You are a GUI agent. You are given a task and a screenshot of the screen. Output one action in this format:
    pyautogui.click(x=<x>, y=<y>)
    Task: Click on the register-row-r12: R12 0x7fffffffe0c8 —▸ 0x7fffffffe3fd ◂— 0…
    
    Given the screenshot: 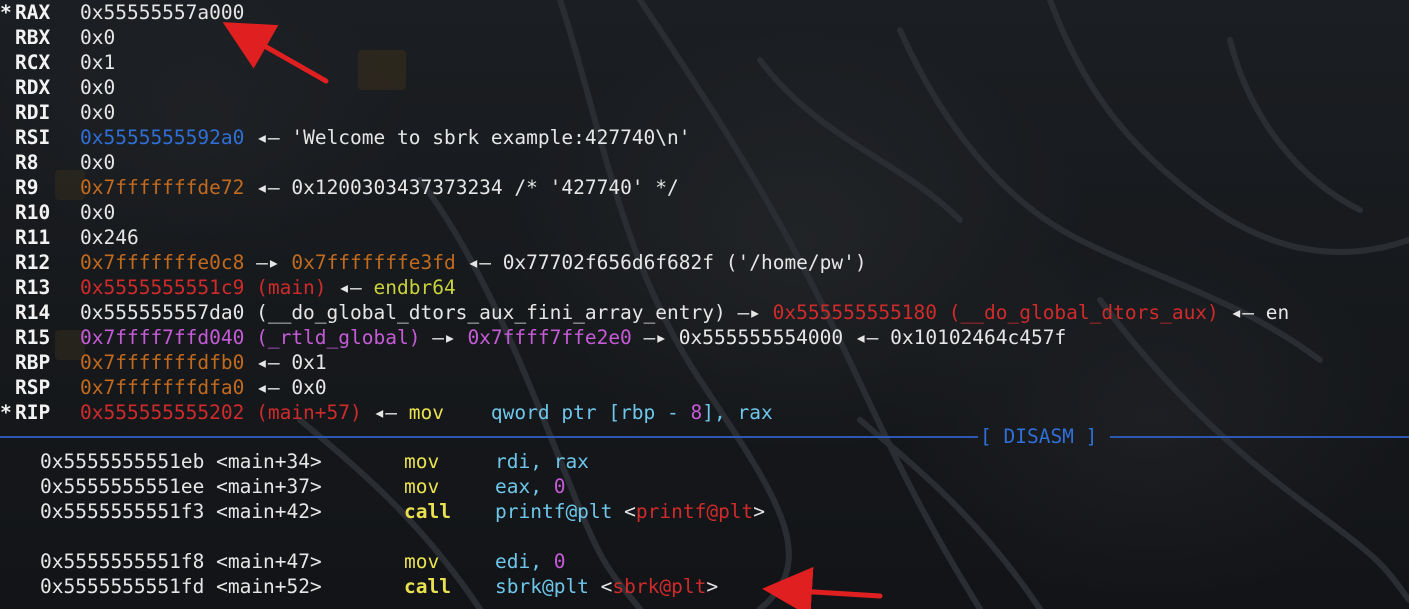 What is the action you would take?
    pyautogui.click(x=704, y=262)
    